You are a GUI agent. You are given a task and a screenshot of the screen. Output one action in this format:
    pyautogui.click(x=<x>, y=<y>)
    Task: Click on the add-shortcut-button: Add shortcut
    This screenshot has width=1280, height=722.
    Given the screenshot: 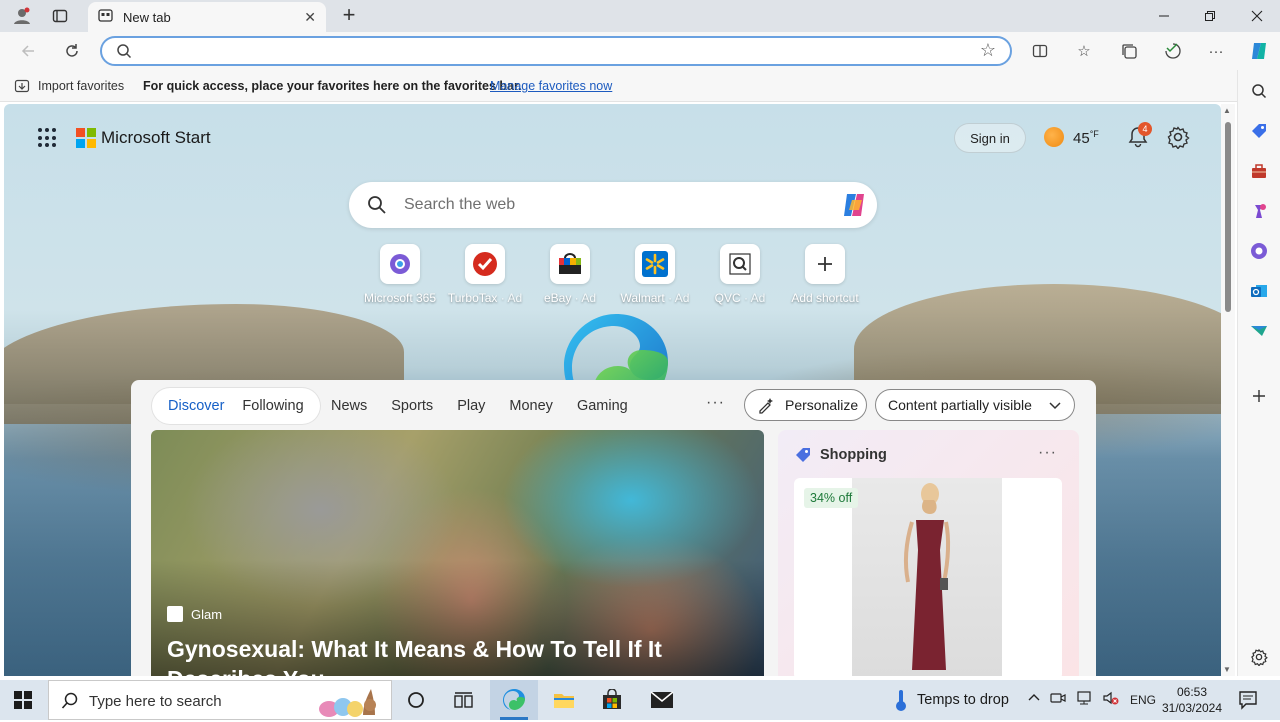 What is the action you would take?
    pyautogui.click(x=825, y=274)
    